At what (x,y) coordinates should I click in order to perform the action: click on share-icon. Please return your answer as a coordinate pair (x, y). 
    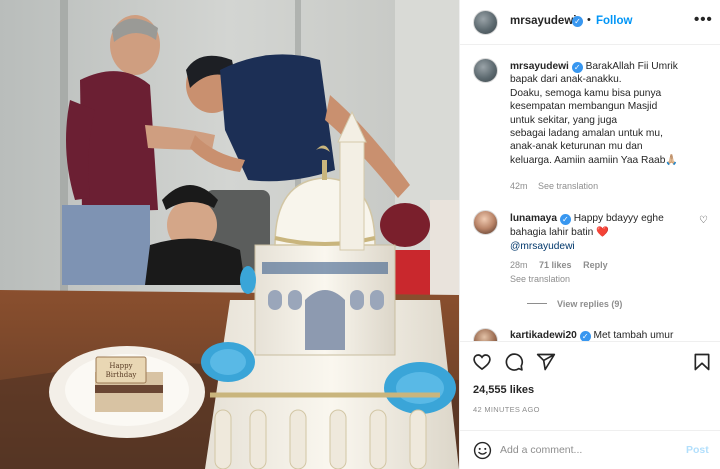
    Looking at the image, I should click on (546, 362).